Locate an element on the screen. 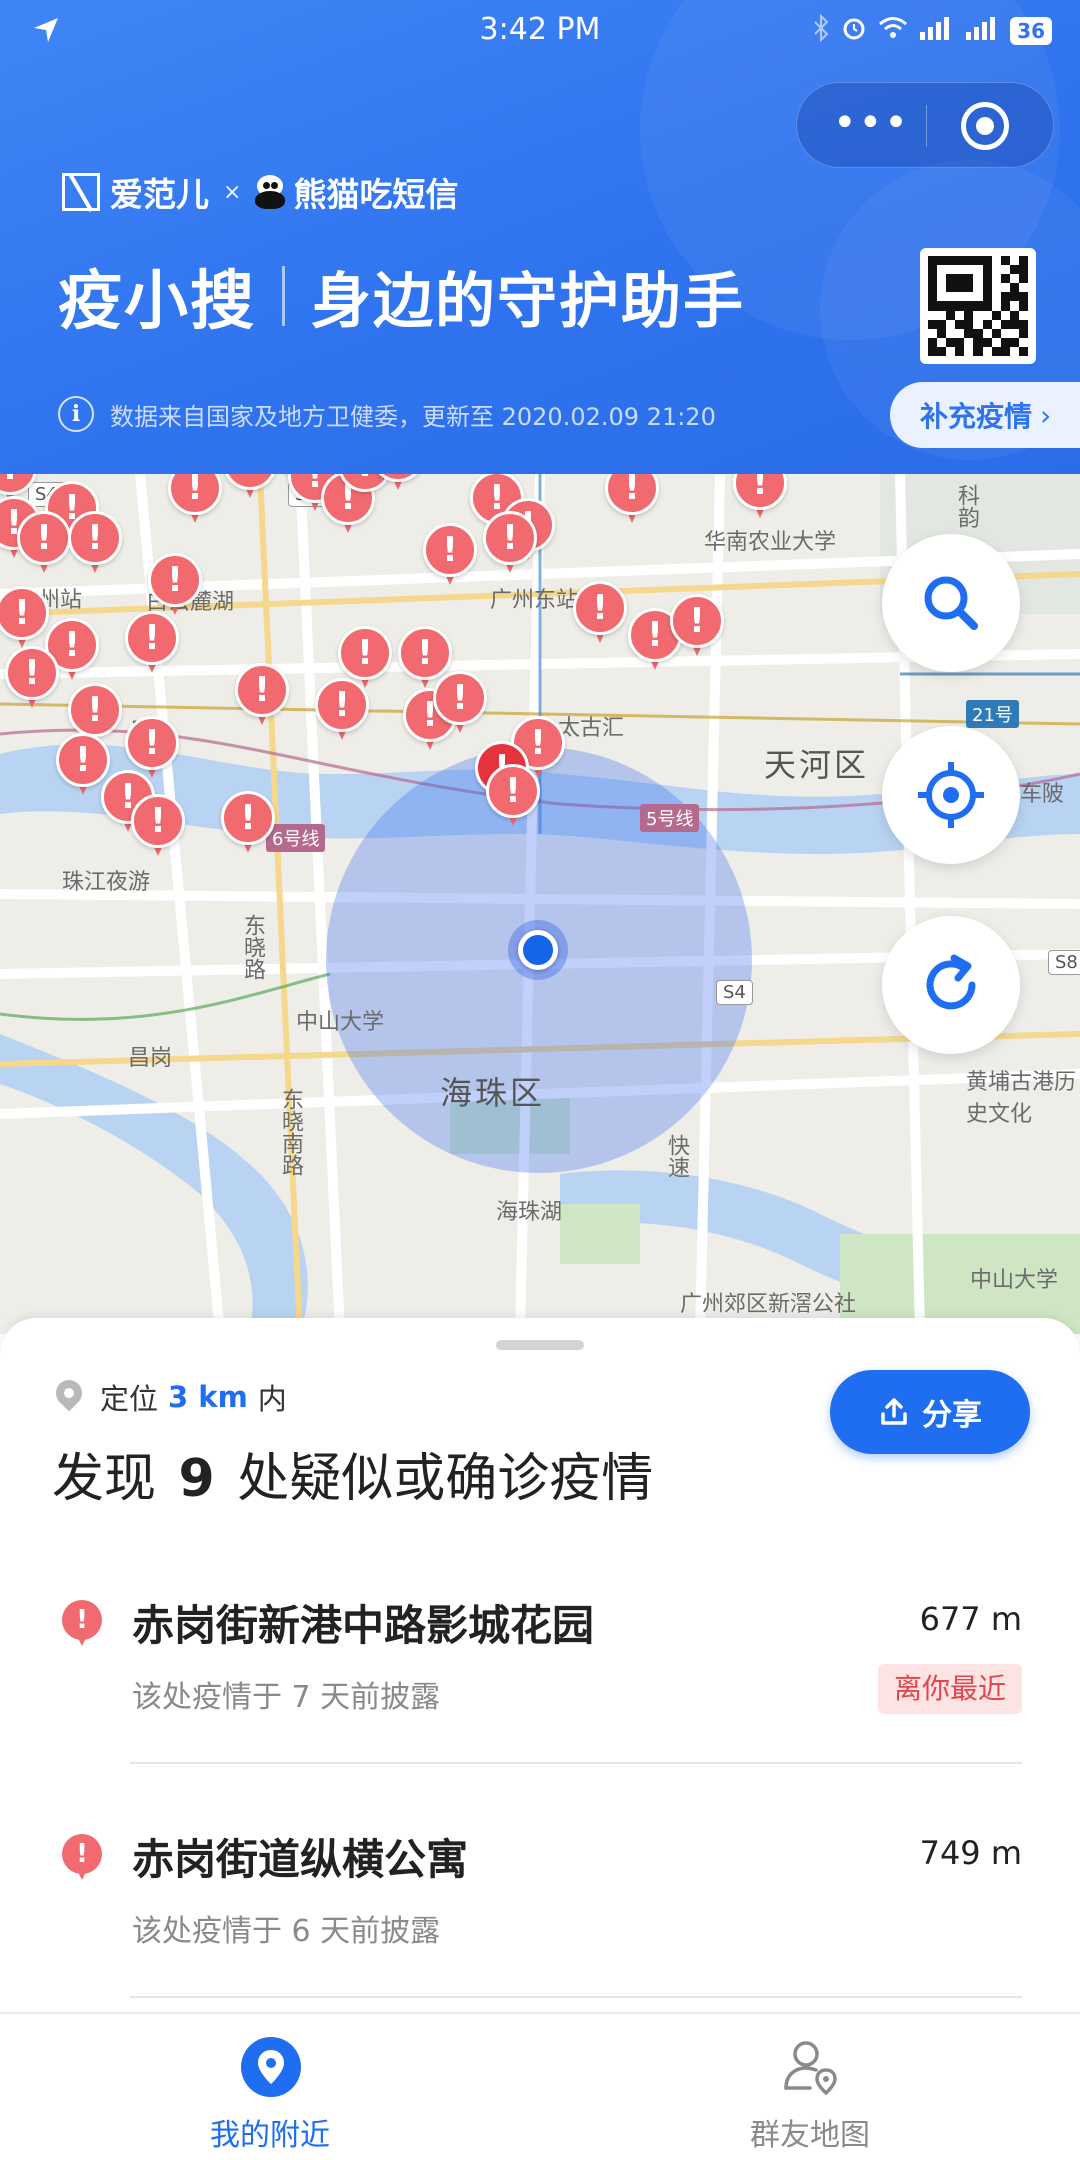  share-button: 分享 is located at coordinates (930, 1412).